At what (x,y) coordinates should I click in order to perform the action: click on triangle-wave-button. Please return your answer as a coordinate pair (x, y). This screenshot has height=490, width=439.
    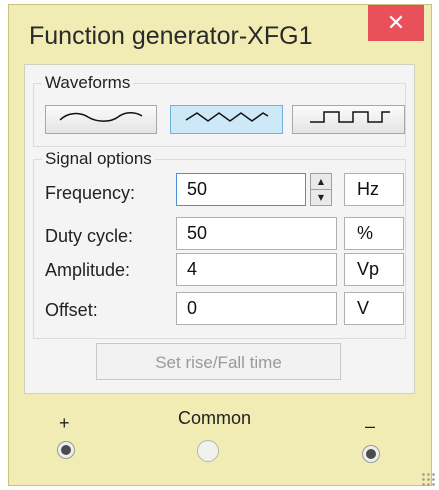
    Looking at the image, I should click on (226, 119).